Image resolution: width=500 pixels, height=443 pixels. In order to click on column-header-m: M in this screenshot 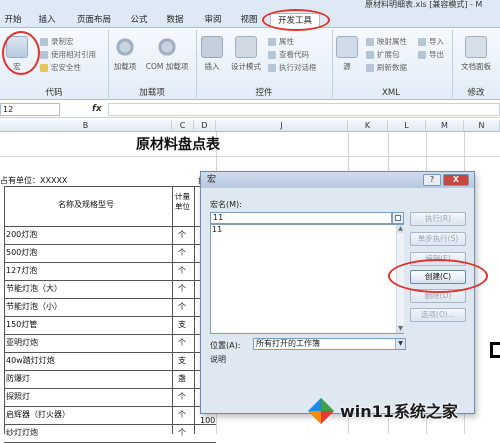, I will do `click(445, 126)`.